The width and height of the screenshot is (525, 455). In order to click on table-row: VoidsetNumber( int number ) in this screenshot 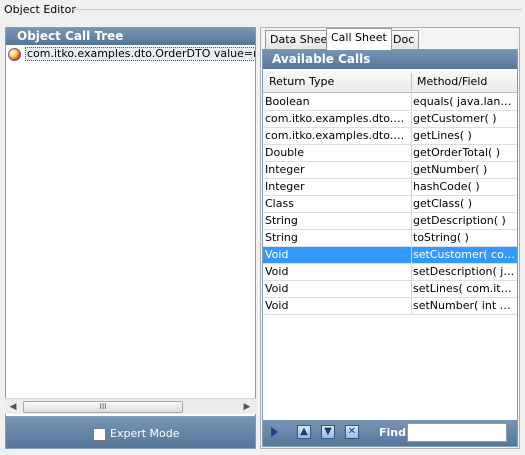, I will do `click(390, 306)`.